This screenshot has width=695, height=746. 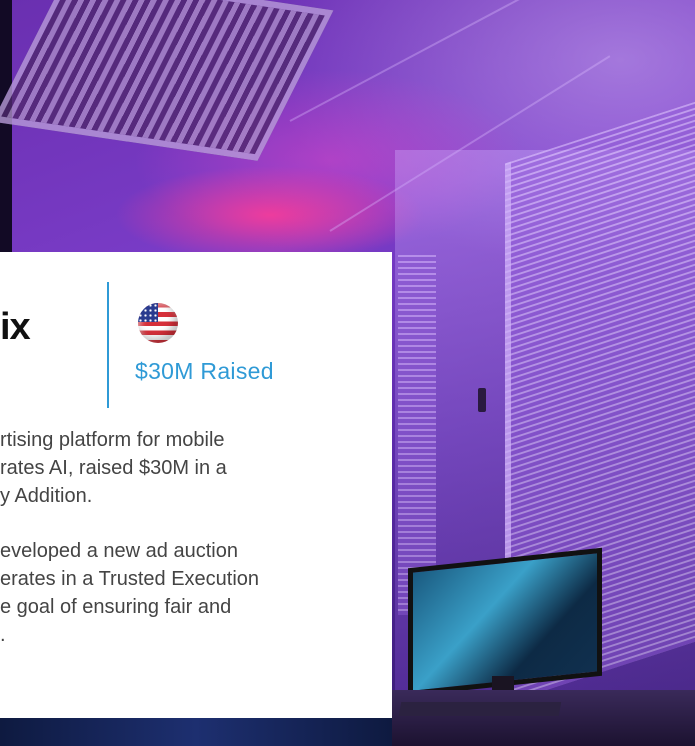 What do you see at coordinates (46, 496) in the screenshot?
I see `paragraph-line: y Addition.` at bounding box center [46, 496].